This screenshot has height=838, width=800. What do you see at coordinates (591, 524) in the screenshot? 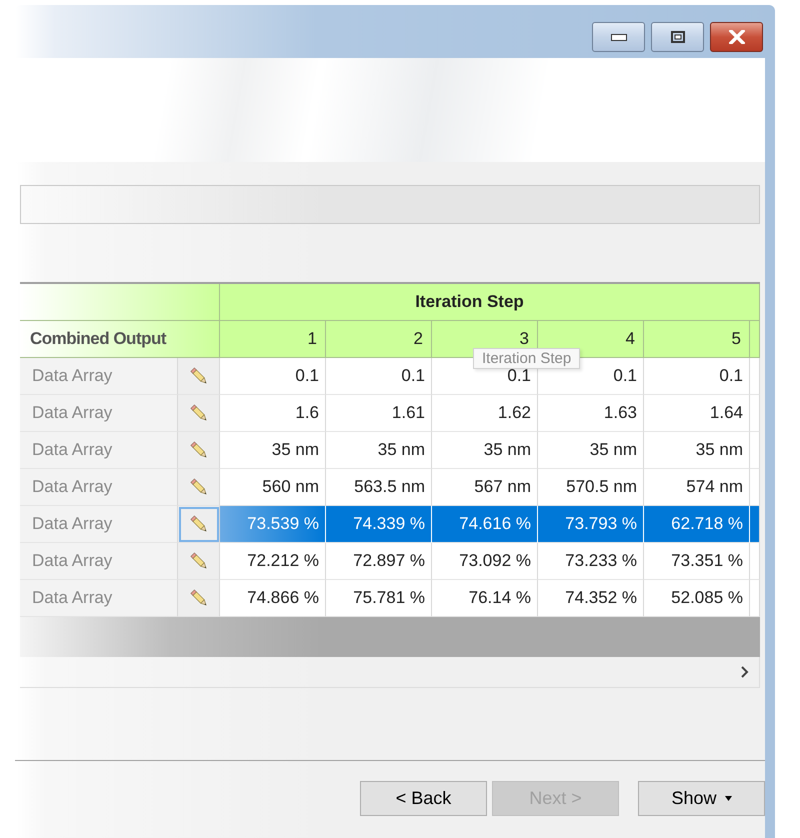
I see `table-cell: 73.793 %` at bounding box center [591, 524].